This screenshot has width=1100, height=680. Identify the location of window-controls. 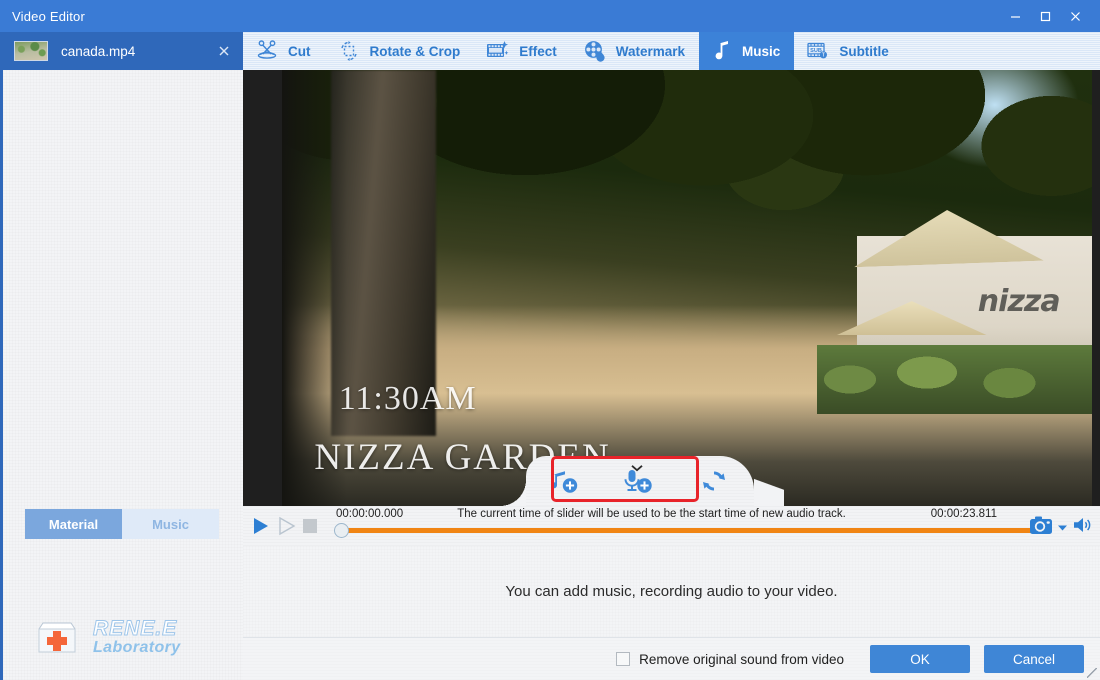
(1050, 16).